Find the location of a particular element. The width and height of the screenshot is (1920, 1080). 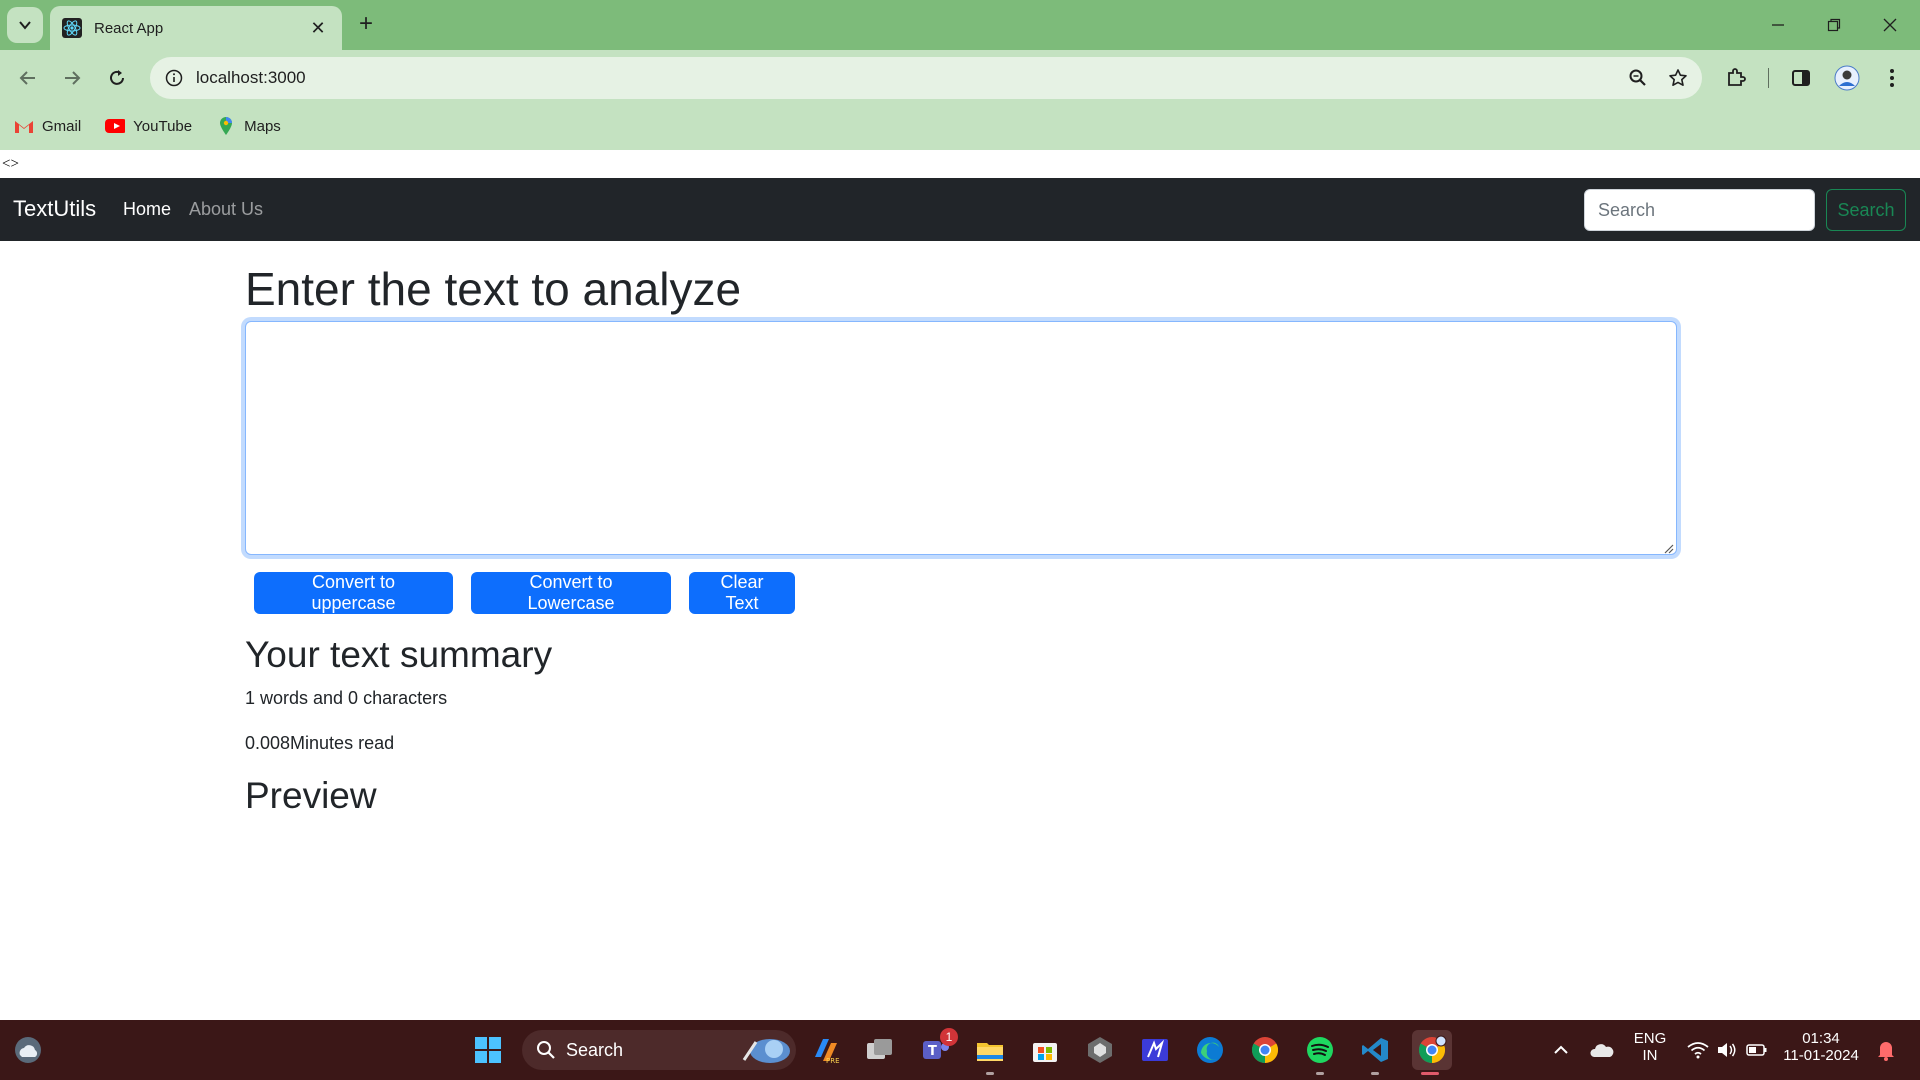

search-icon is located at coordinates (546, 1050).